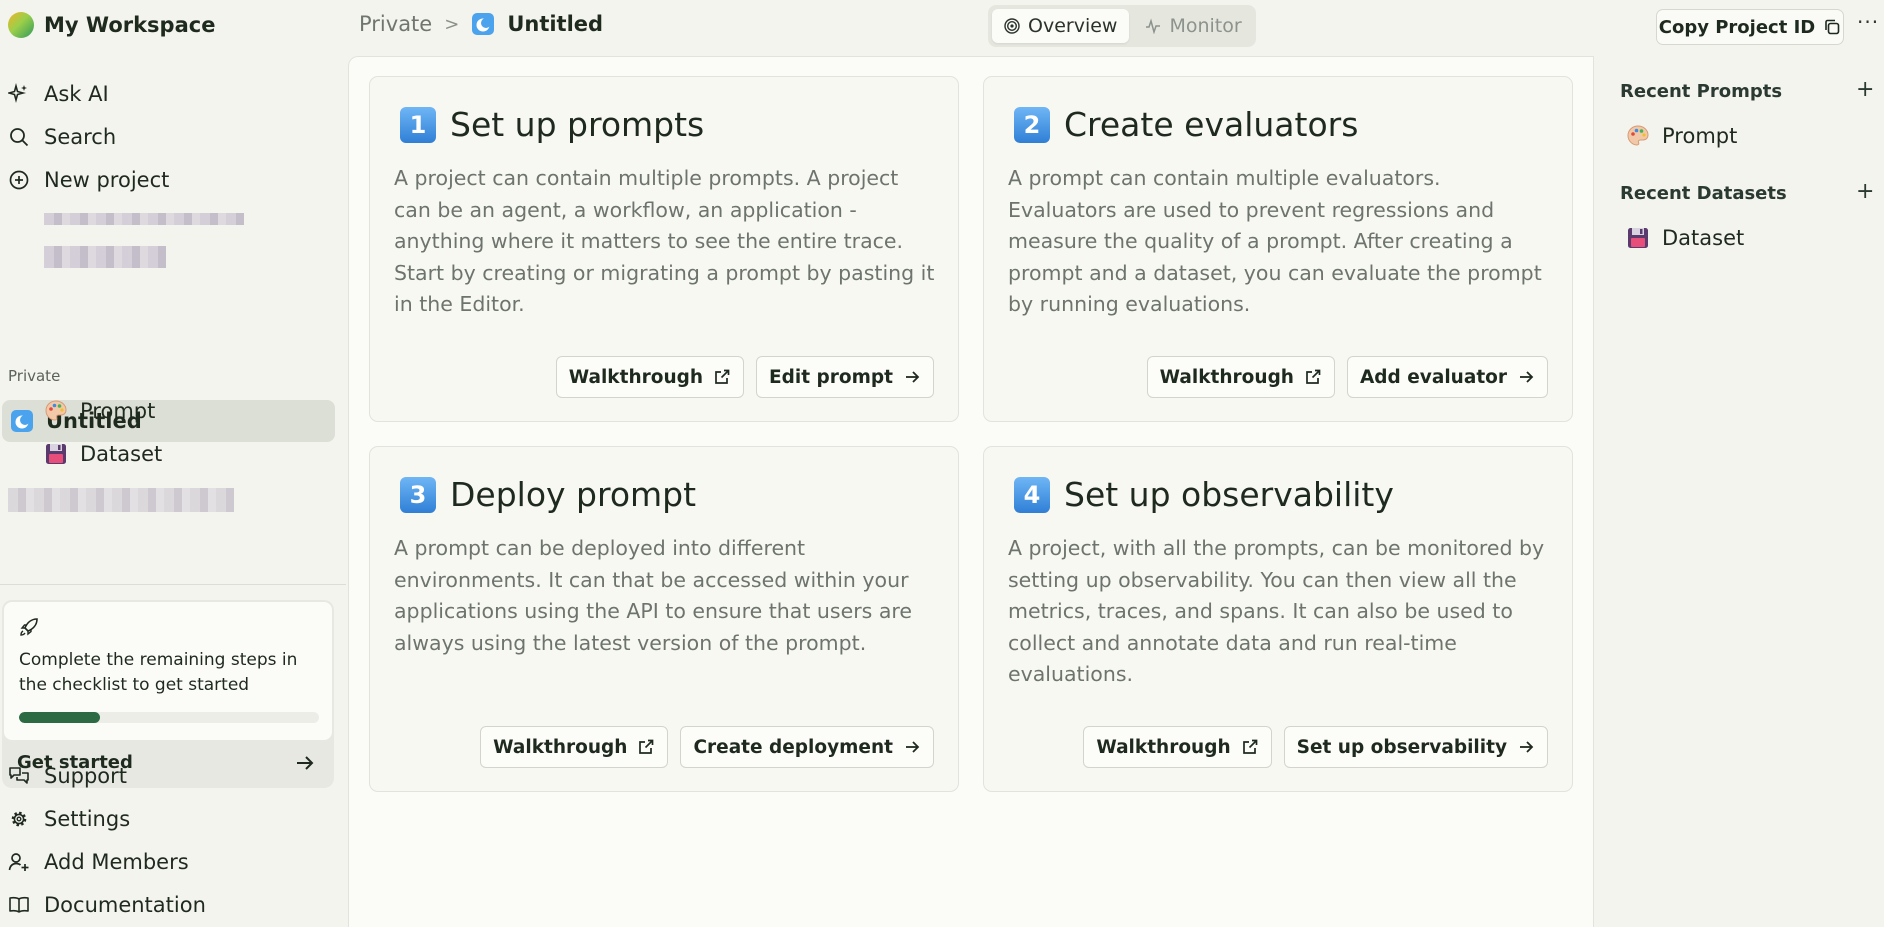  I want to click on workspace-name: My Workspace, so click(130, 25).